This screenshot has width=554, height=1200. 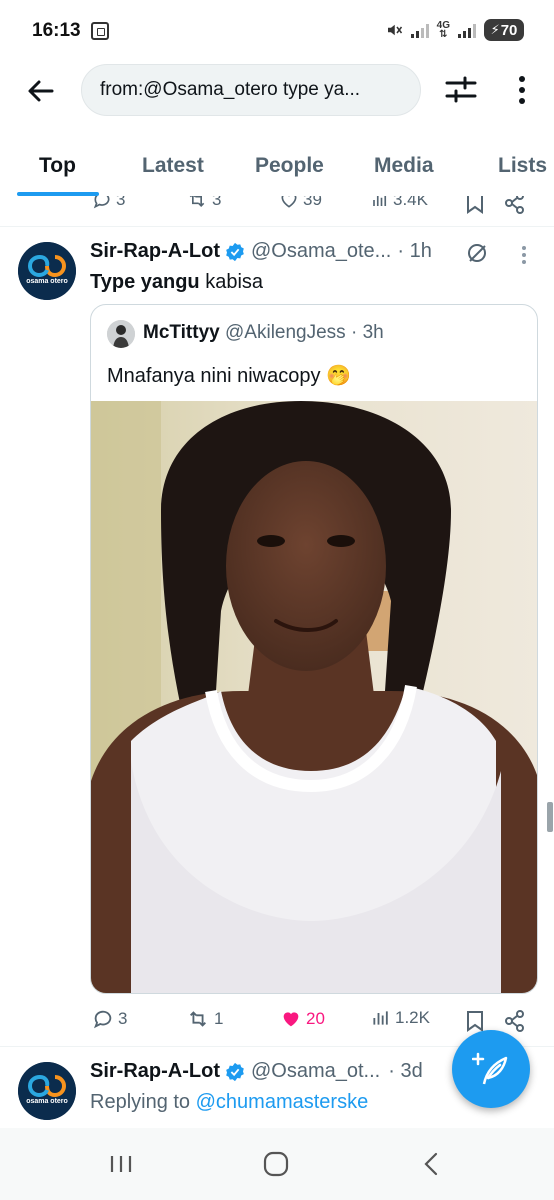 I want to click on like-button: 20, so click(x=302, y=1019).